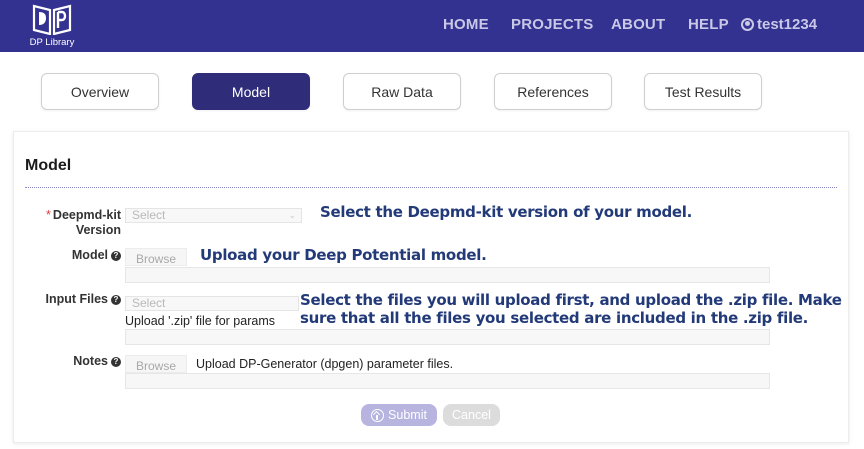  What do you see at coordinates (343, 255) in the screenshot?
I see `model-hint: Upload your Deep Potential model.` at bounding box center [343, 255].